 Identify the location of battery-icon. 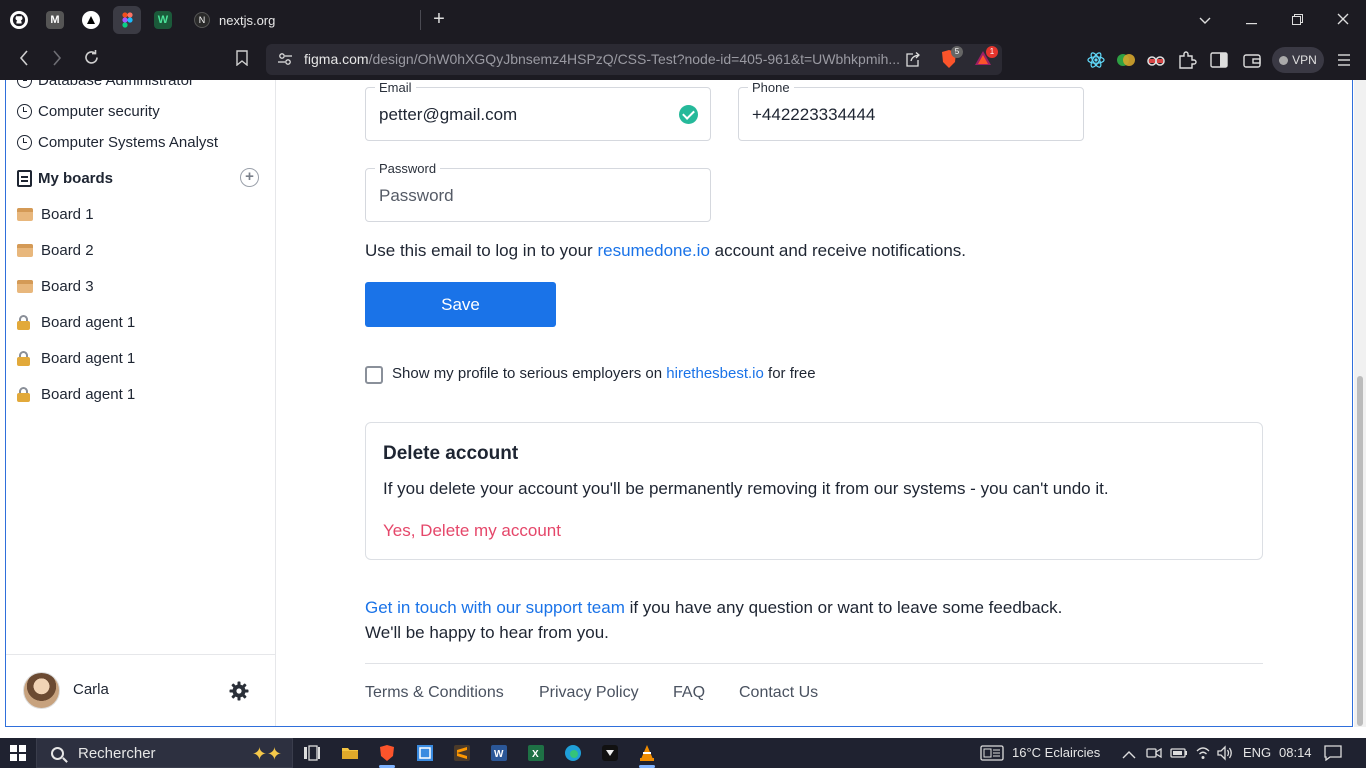
(1179, 755).